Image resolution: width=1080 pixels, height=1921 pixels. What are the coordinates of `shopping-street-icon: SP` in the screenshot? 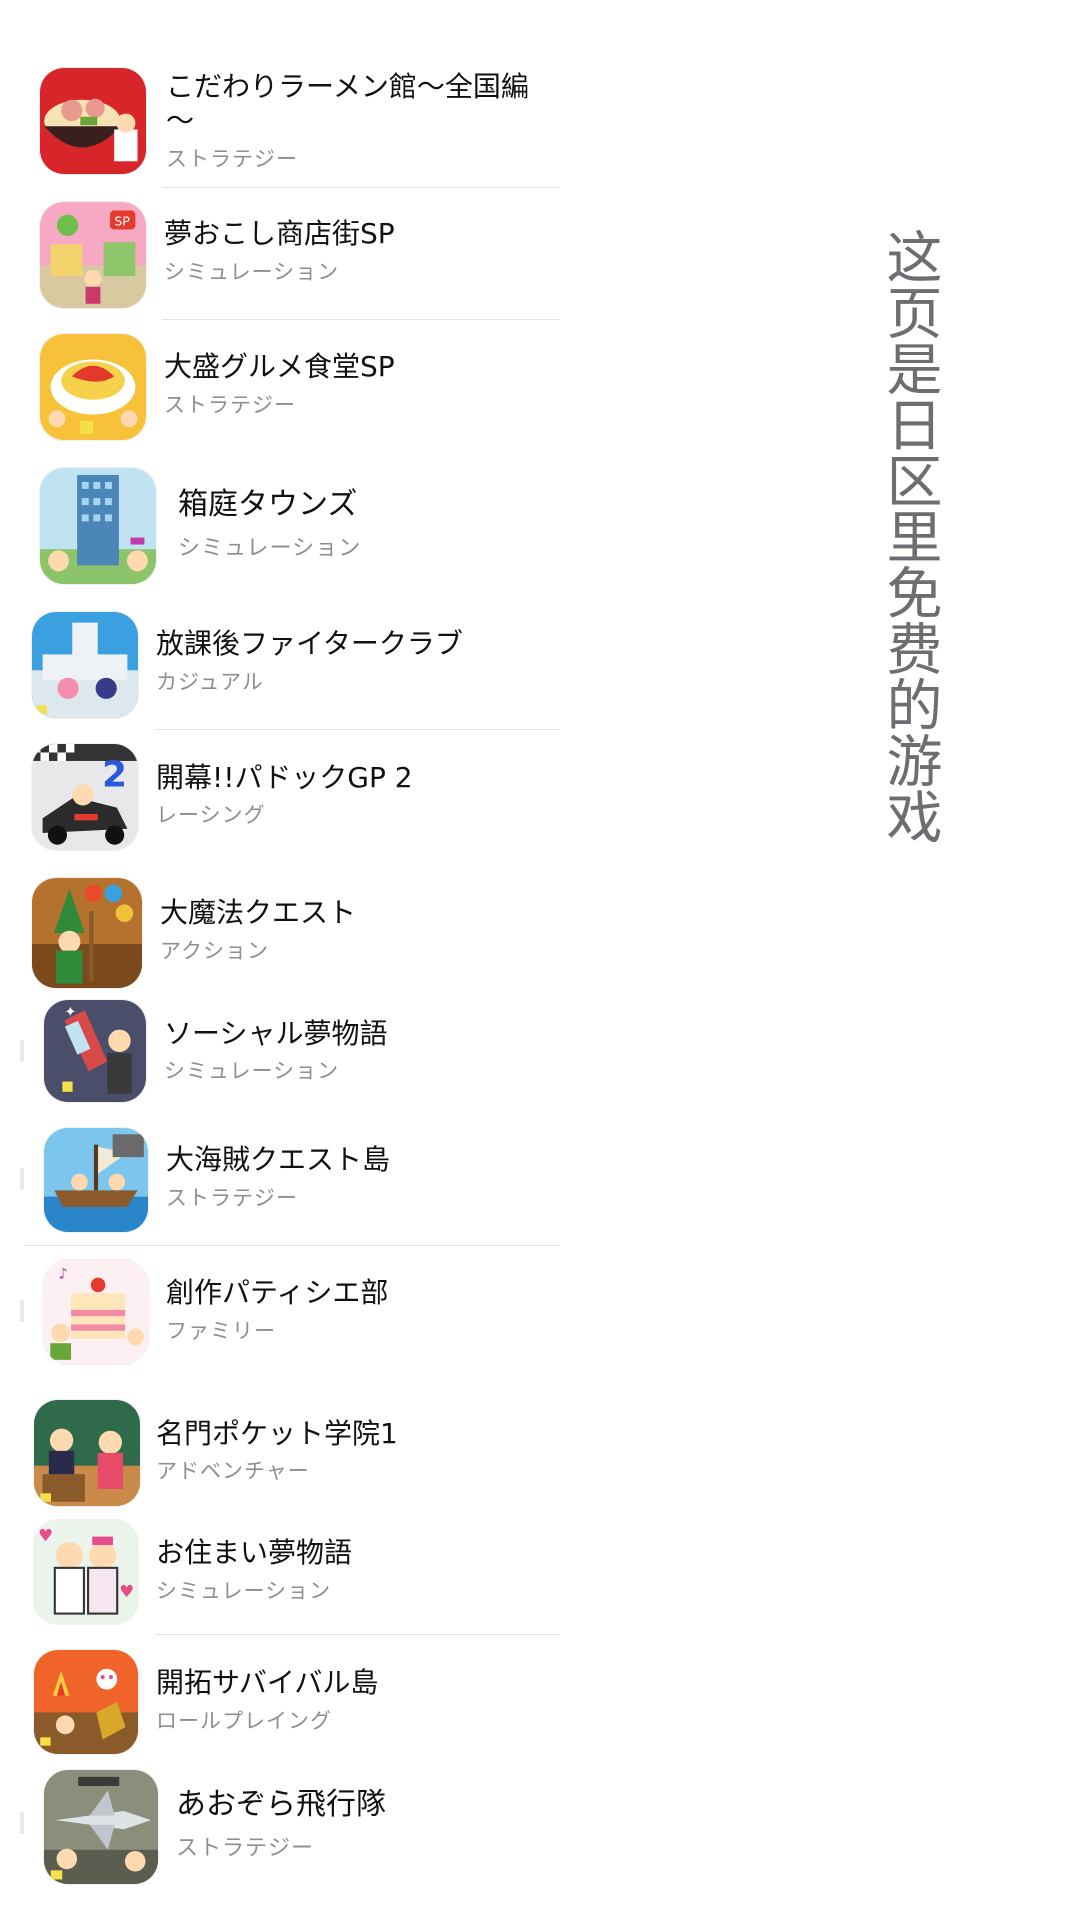 It's located at (93, 255).